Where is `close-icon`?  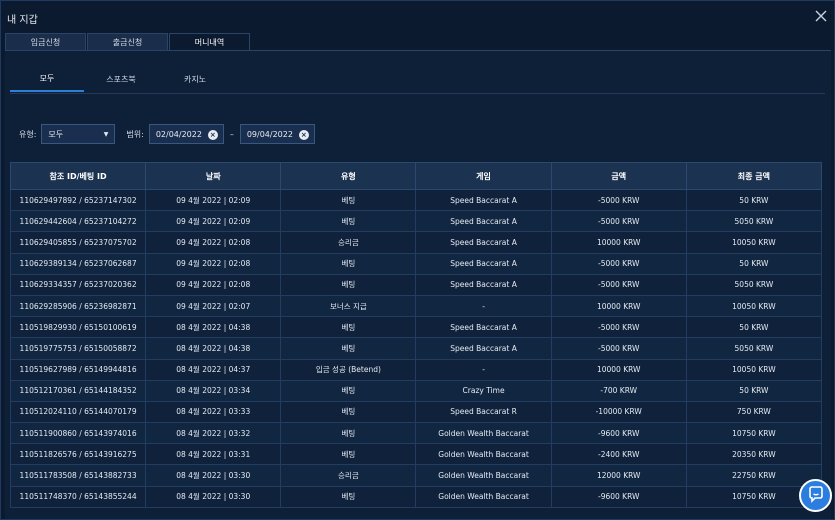 close-icon is located at coordinates (821, 16).